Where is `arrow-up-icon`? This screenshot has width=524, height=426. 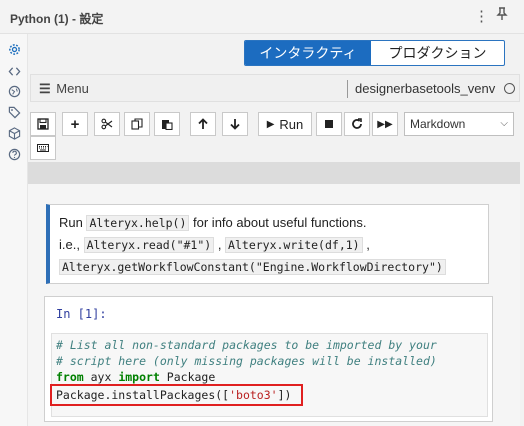 arrow-up-icon is located at coordinates (203, 123).